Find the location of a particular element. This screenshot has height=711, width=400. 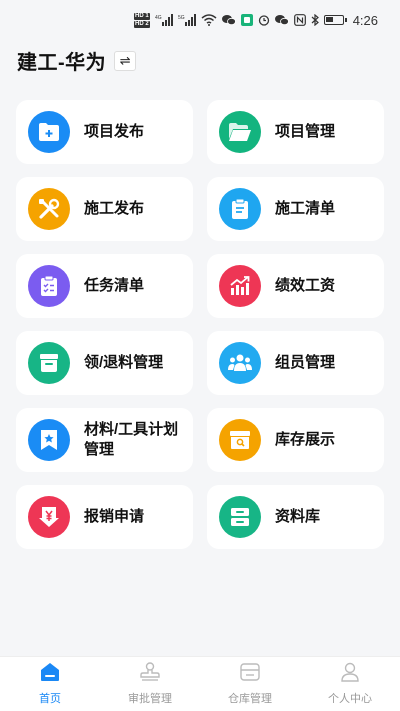

menu-item-label: 组员管理 is located at coordinates (305, 362).